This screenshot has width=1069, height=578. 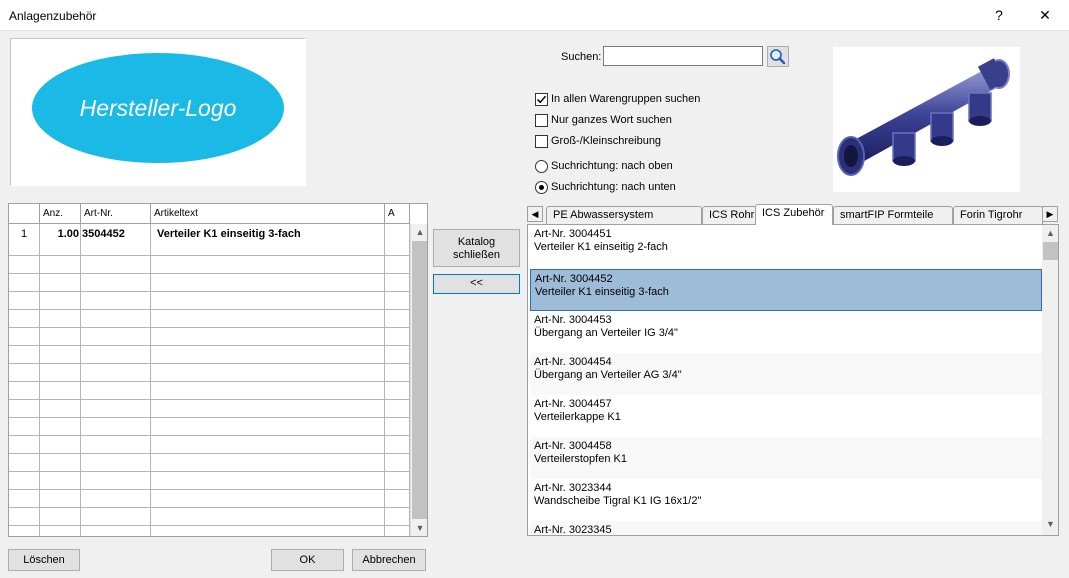 I want to click on close-catalog-button: Katalog schließen, so click(x=476, y=248).